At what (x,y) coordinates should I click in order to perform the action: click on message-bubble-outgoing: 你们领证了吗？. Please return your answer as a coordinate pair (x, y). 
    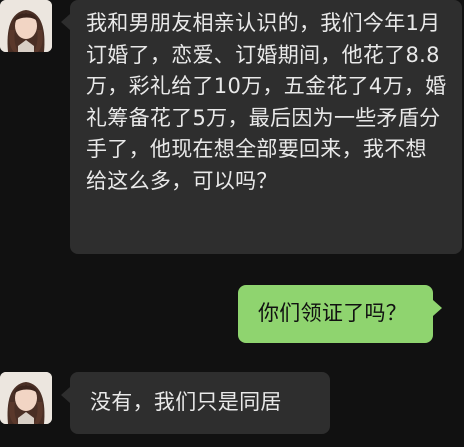
    Looking at the image, I should click on (335, 314).